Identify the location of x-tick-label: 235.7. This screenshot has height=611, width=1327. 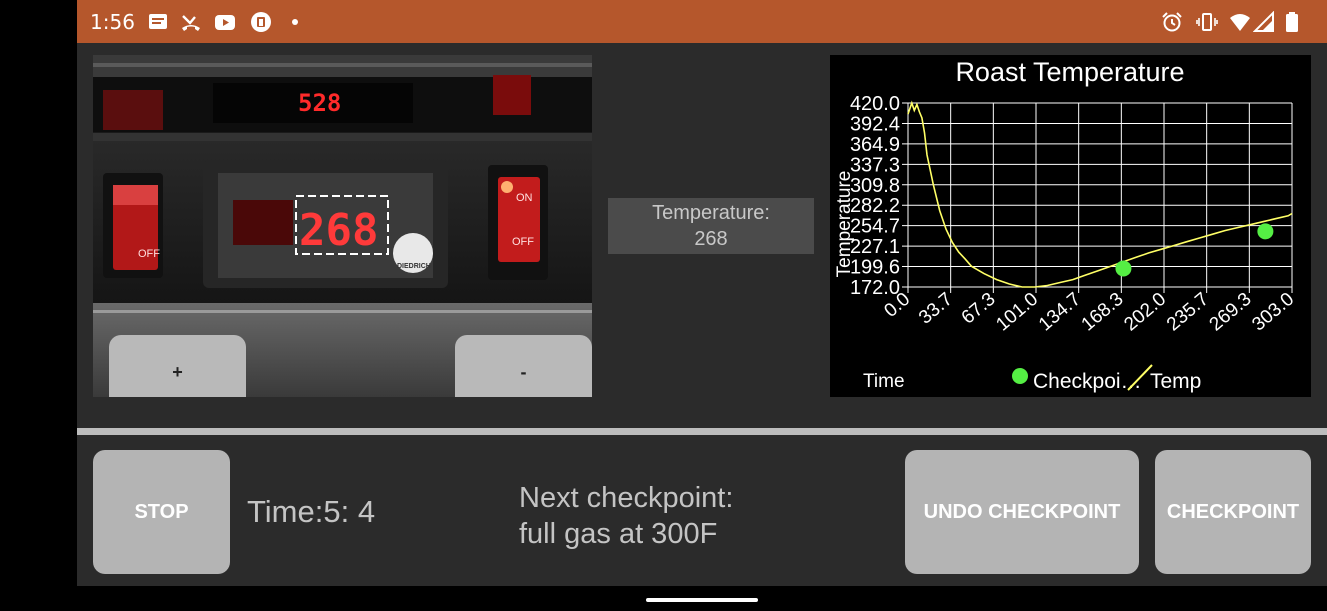
(1188, 312).